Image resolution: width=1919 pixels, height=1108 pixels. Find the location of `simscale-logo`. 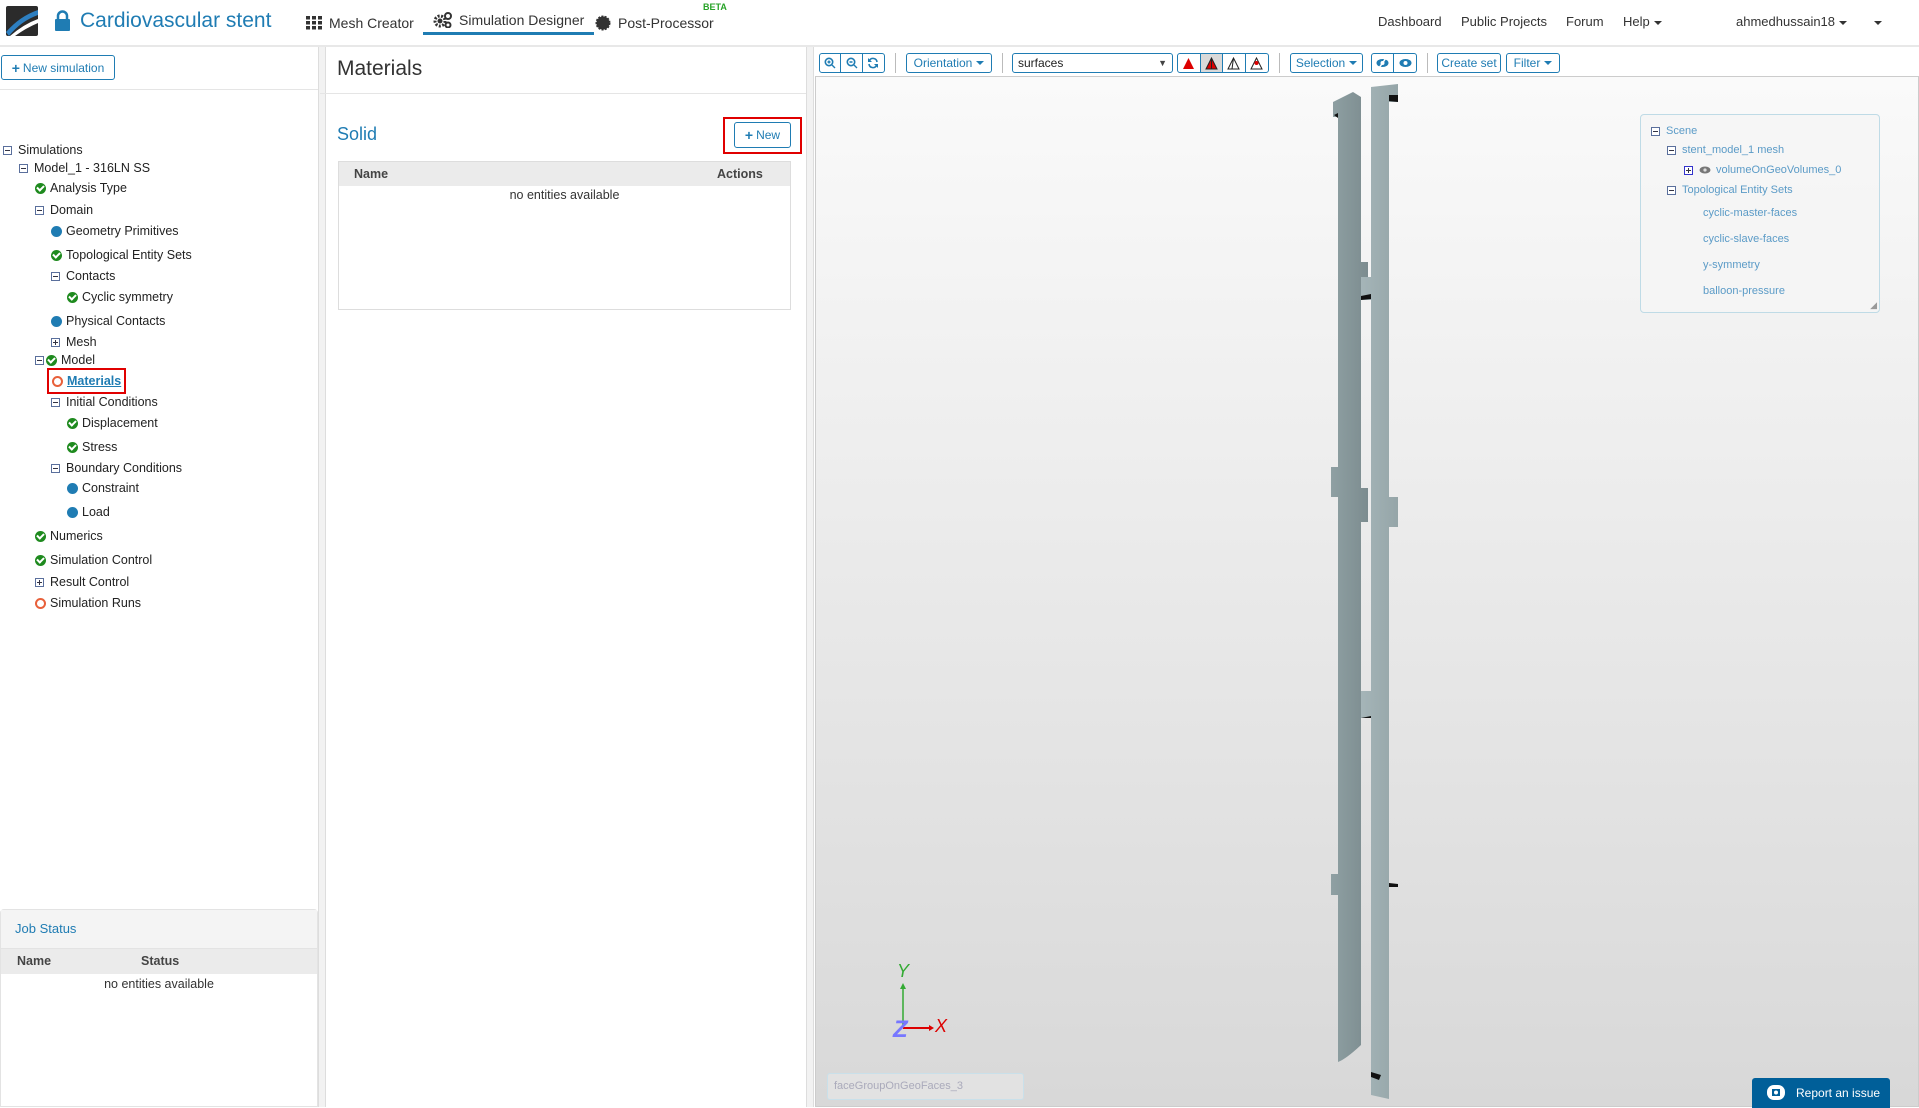

simscale-logo is located at coordinates (22, 21).